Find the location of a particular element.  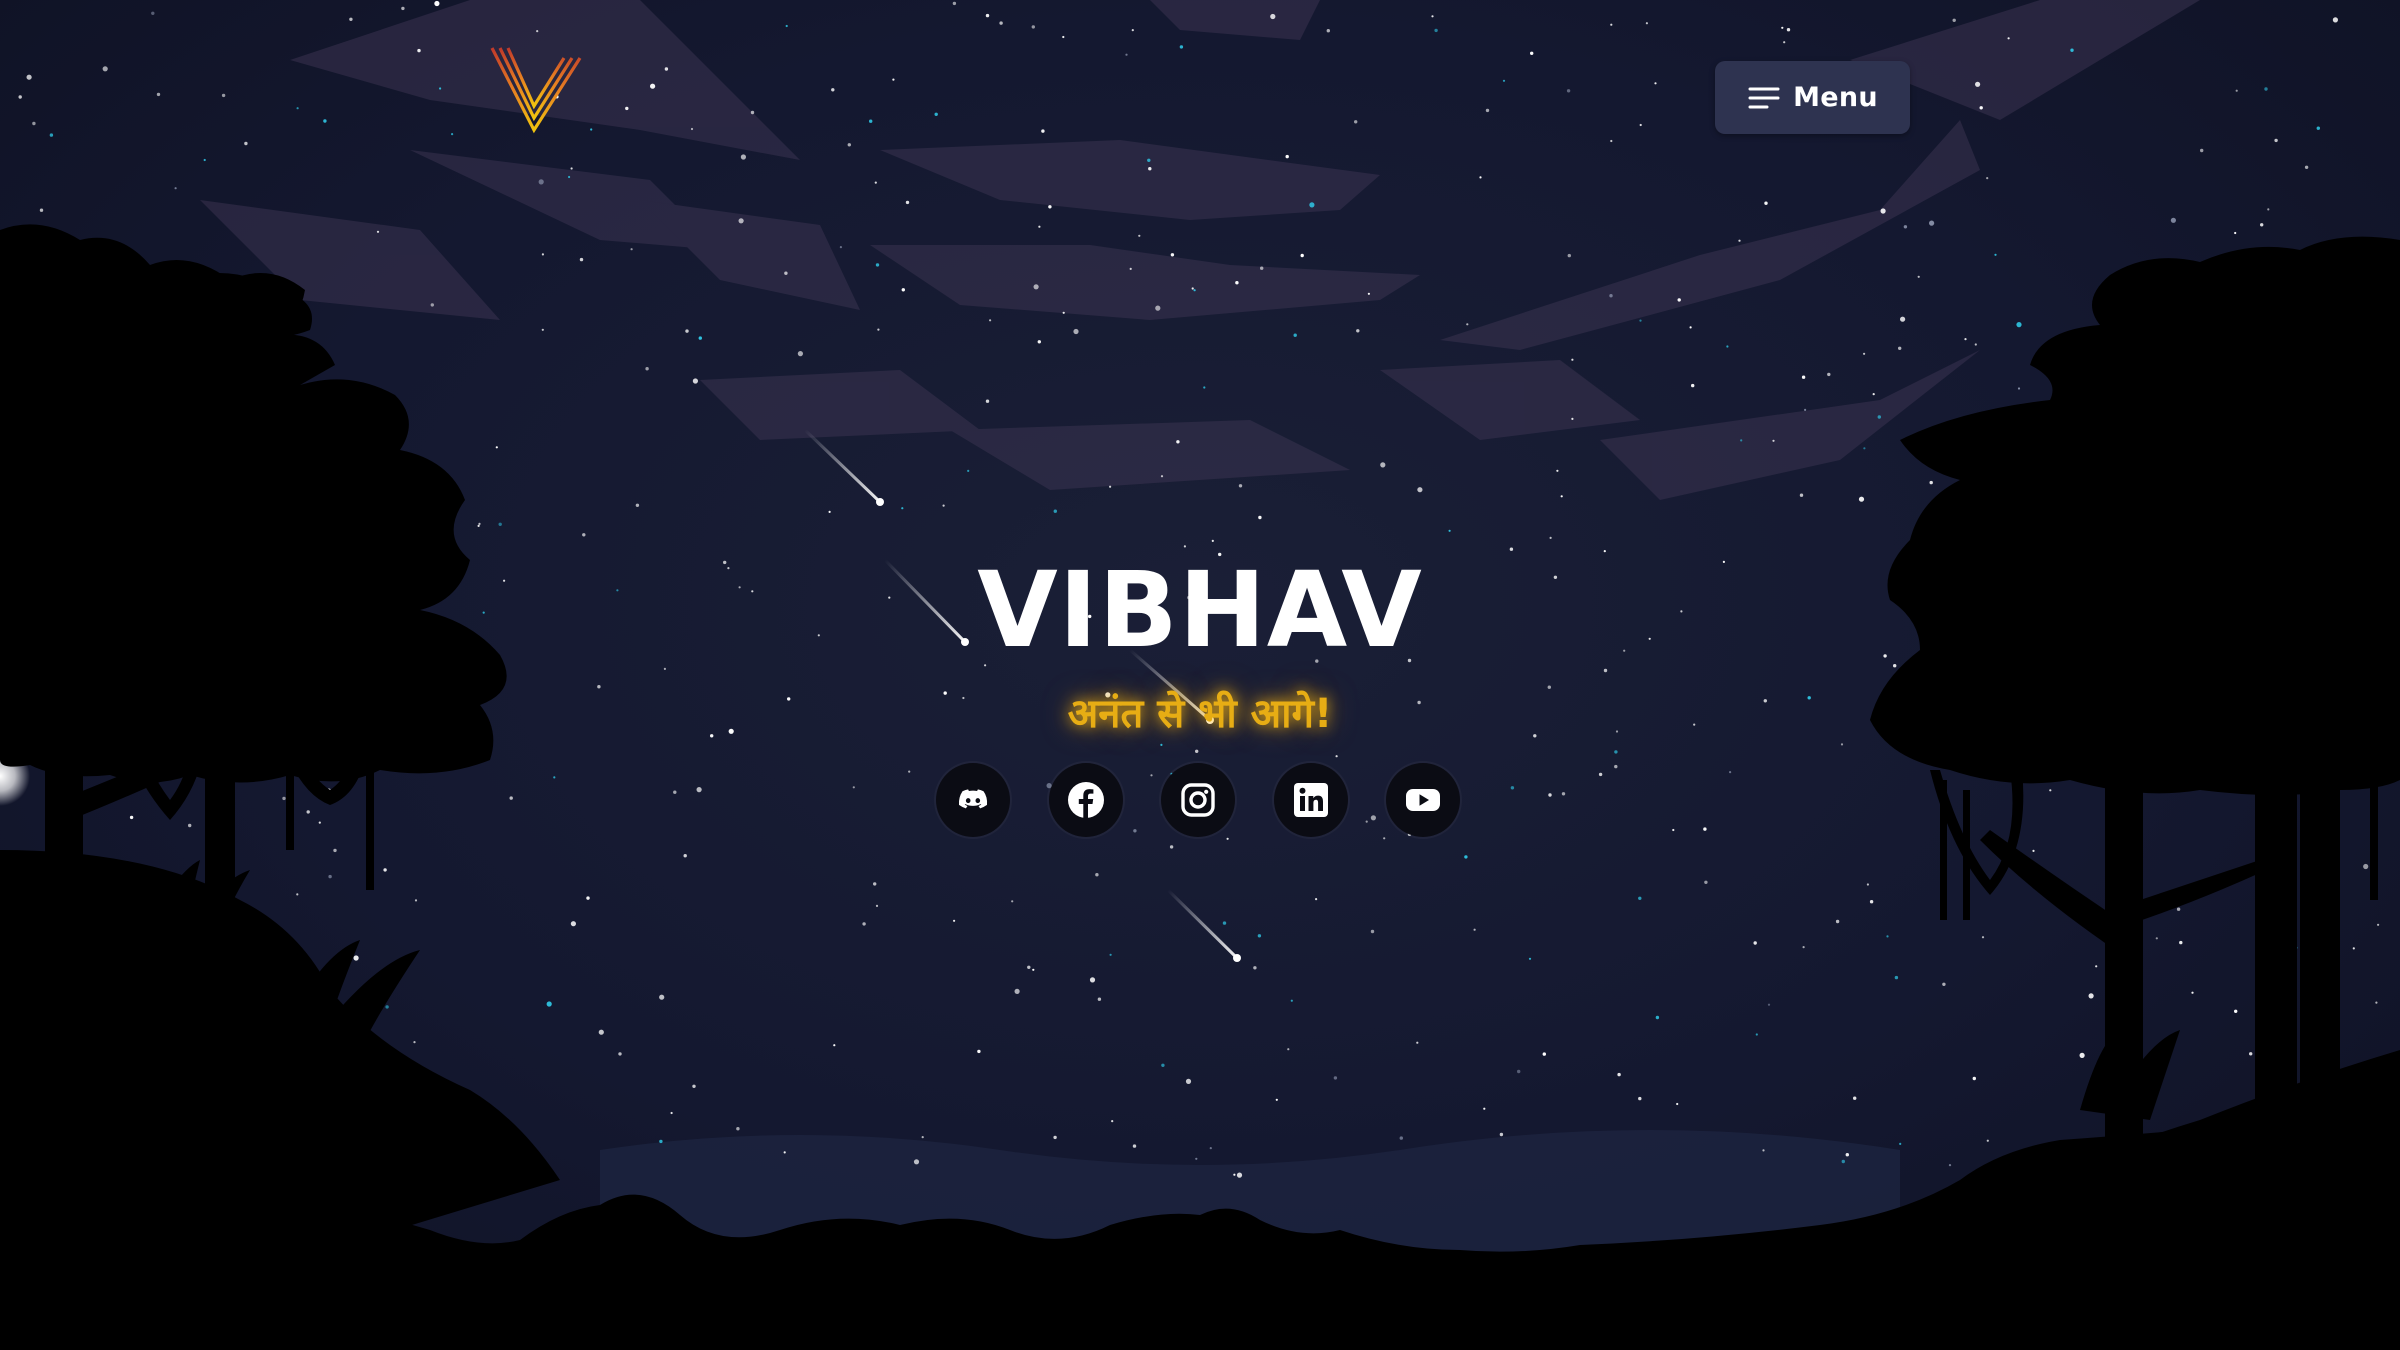

menu-button: Menu is located at coordinates (1812, 97).